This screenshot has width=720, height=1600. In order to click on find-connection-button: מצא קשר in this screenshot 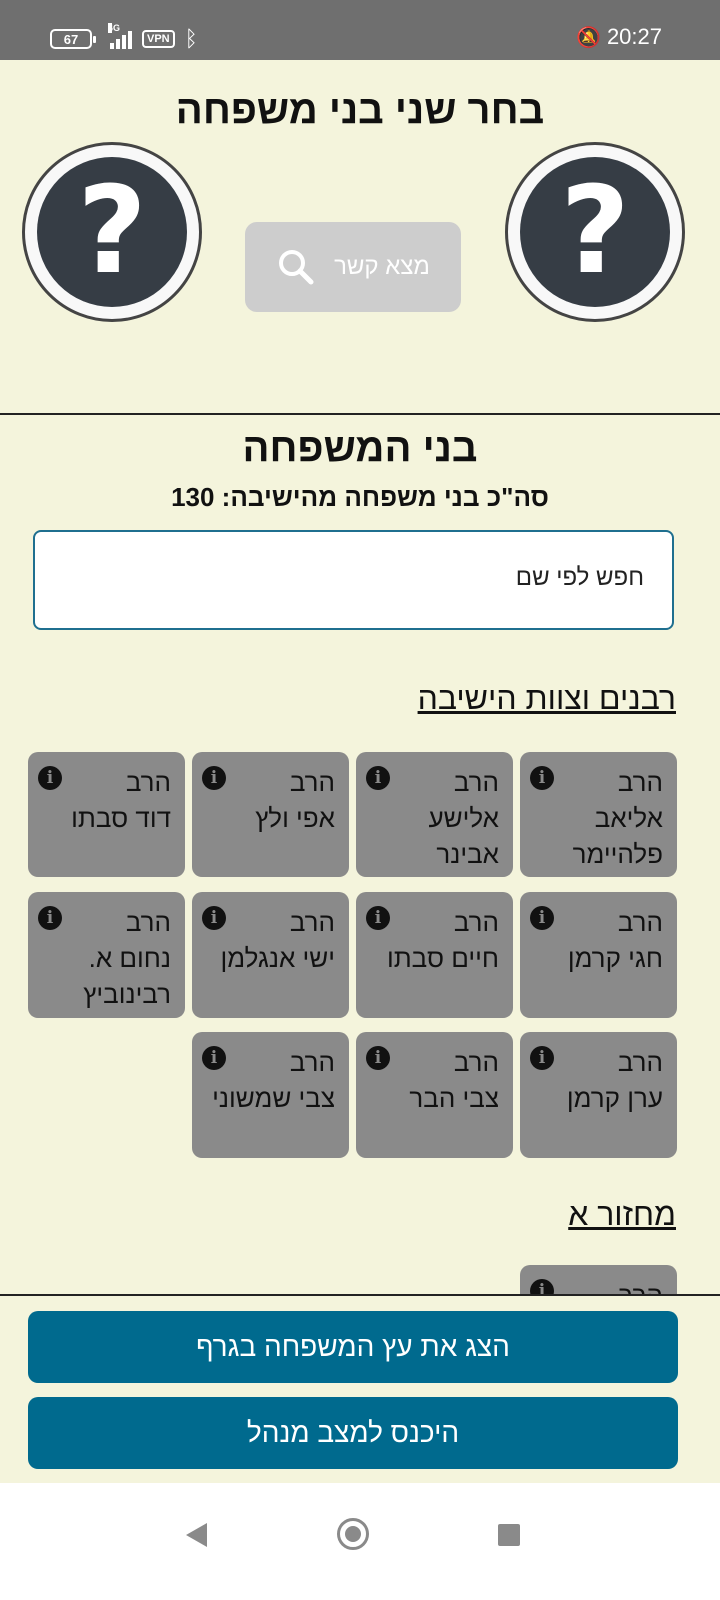, I will do `click(353, 267)`.